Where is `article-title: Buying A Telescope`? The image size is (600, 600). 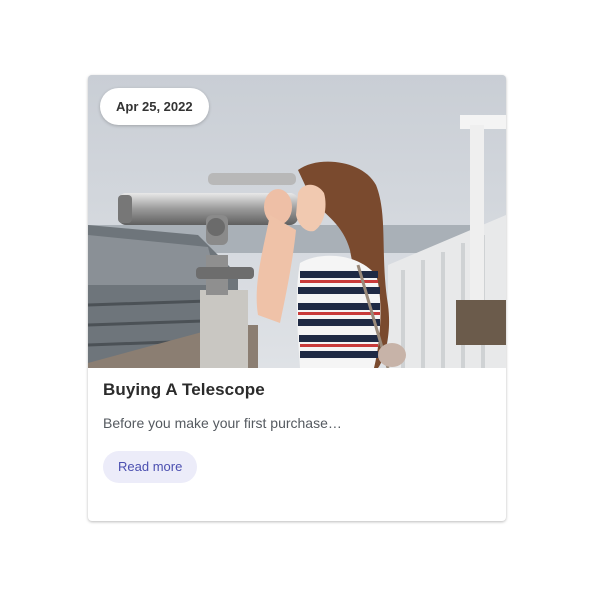
article-title: Buying A Telescope is located at coordinates (184, 390).